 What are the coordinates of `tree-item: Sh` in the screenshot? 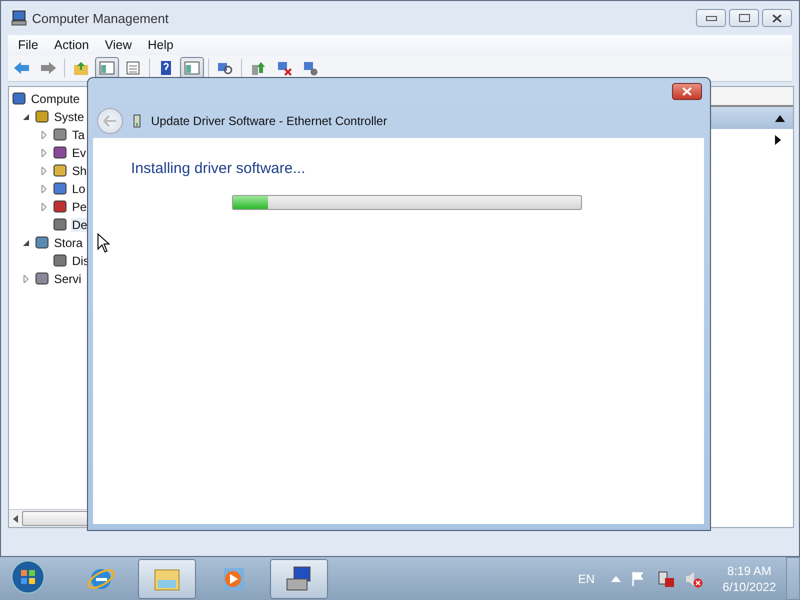 It's located at (79, 171).